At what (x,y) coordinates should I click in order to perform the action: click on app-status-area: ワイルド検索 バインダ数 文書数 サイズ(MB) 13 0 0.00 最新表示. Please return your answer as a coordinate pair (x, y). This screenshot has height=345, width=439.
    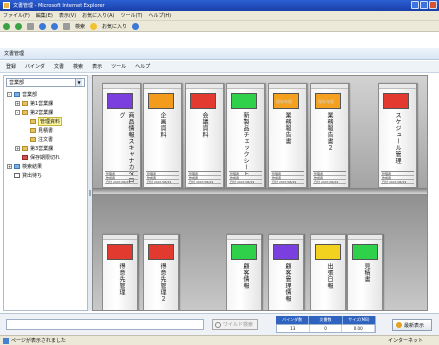
    Looking at the image, I should click on (219, 324).